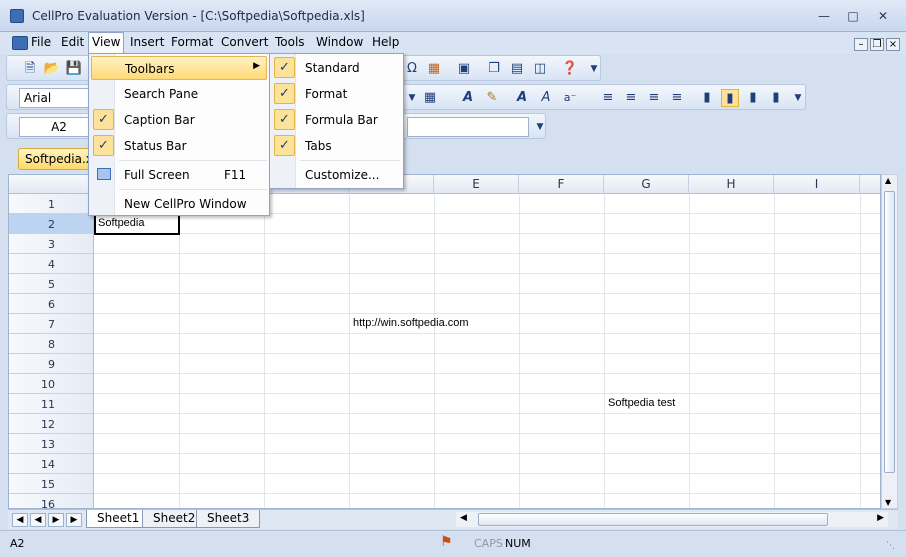  What do you see at coordinates (654, 98) in the screenshot?
I see `align-right-icon: ≡` at bounding box center [654, 98].